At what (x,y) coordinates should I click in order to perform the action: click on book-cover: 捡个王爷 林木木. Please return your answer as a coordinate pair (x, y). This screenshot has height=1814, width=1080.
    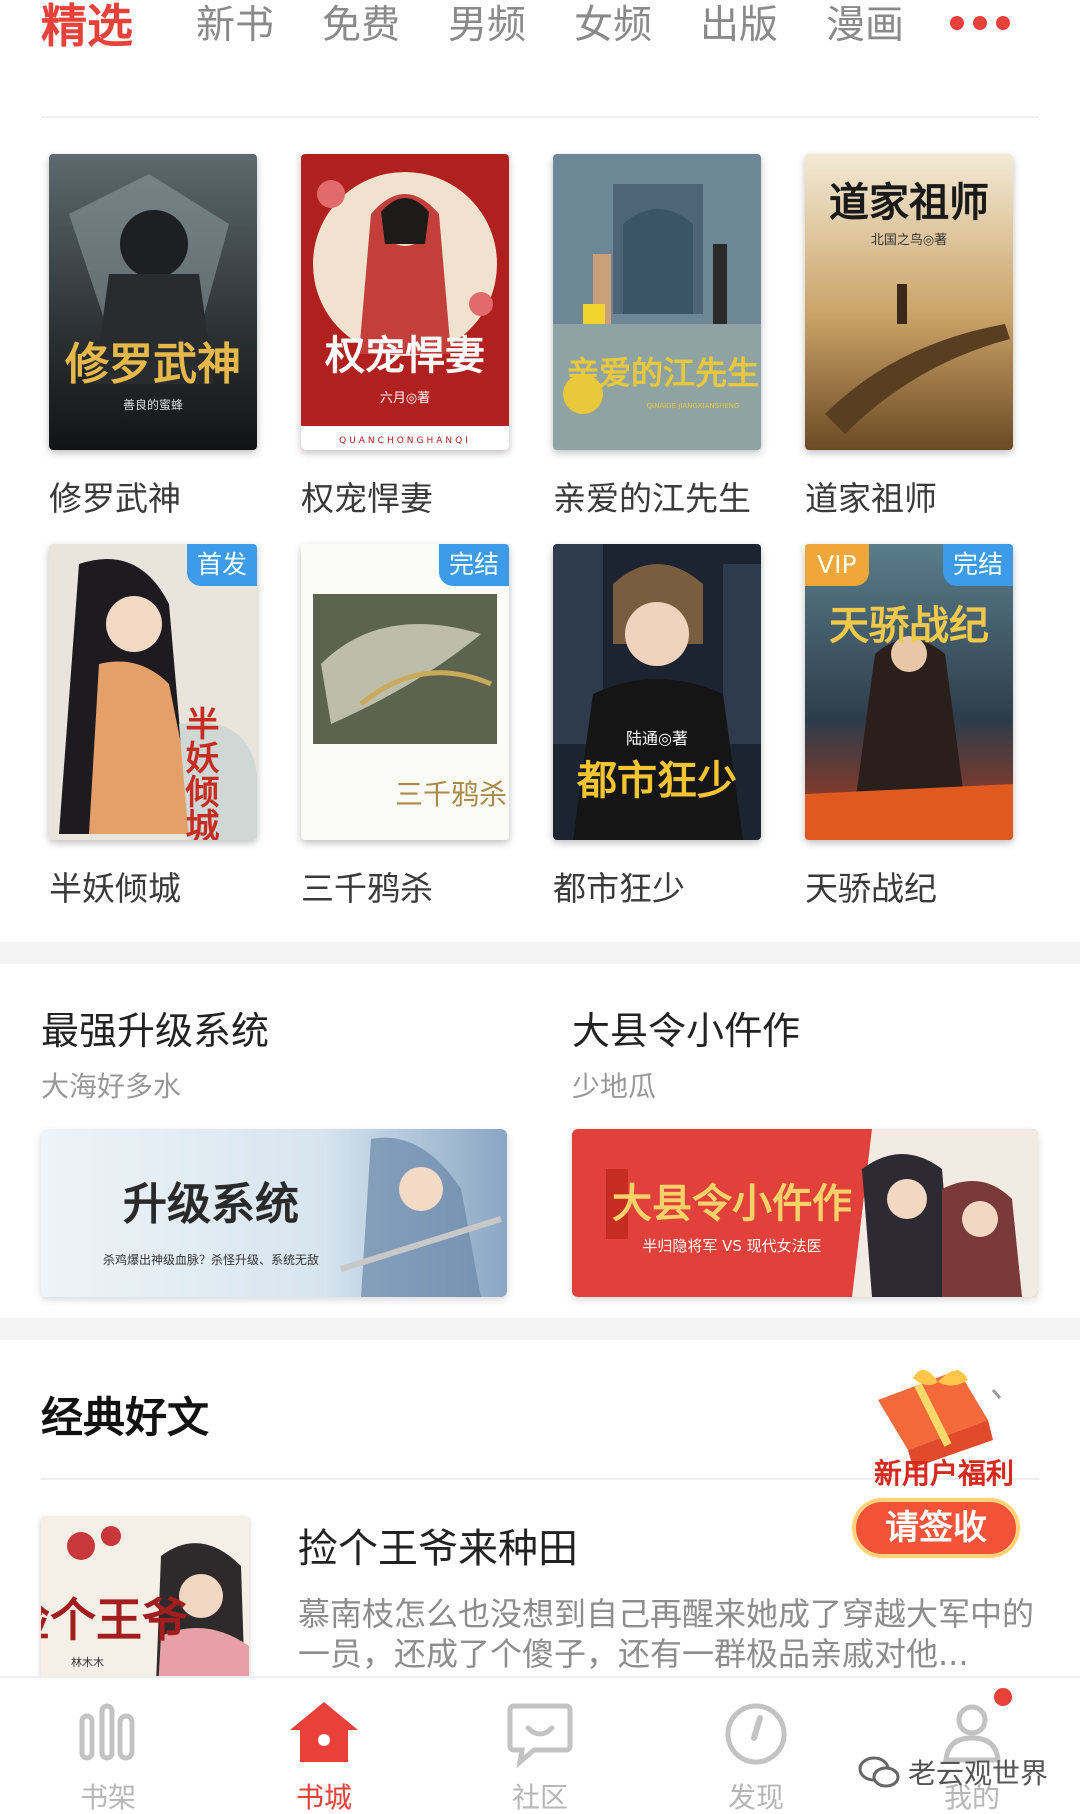
    Looking at the image, I should click on (145, 1596).